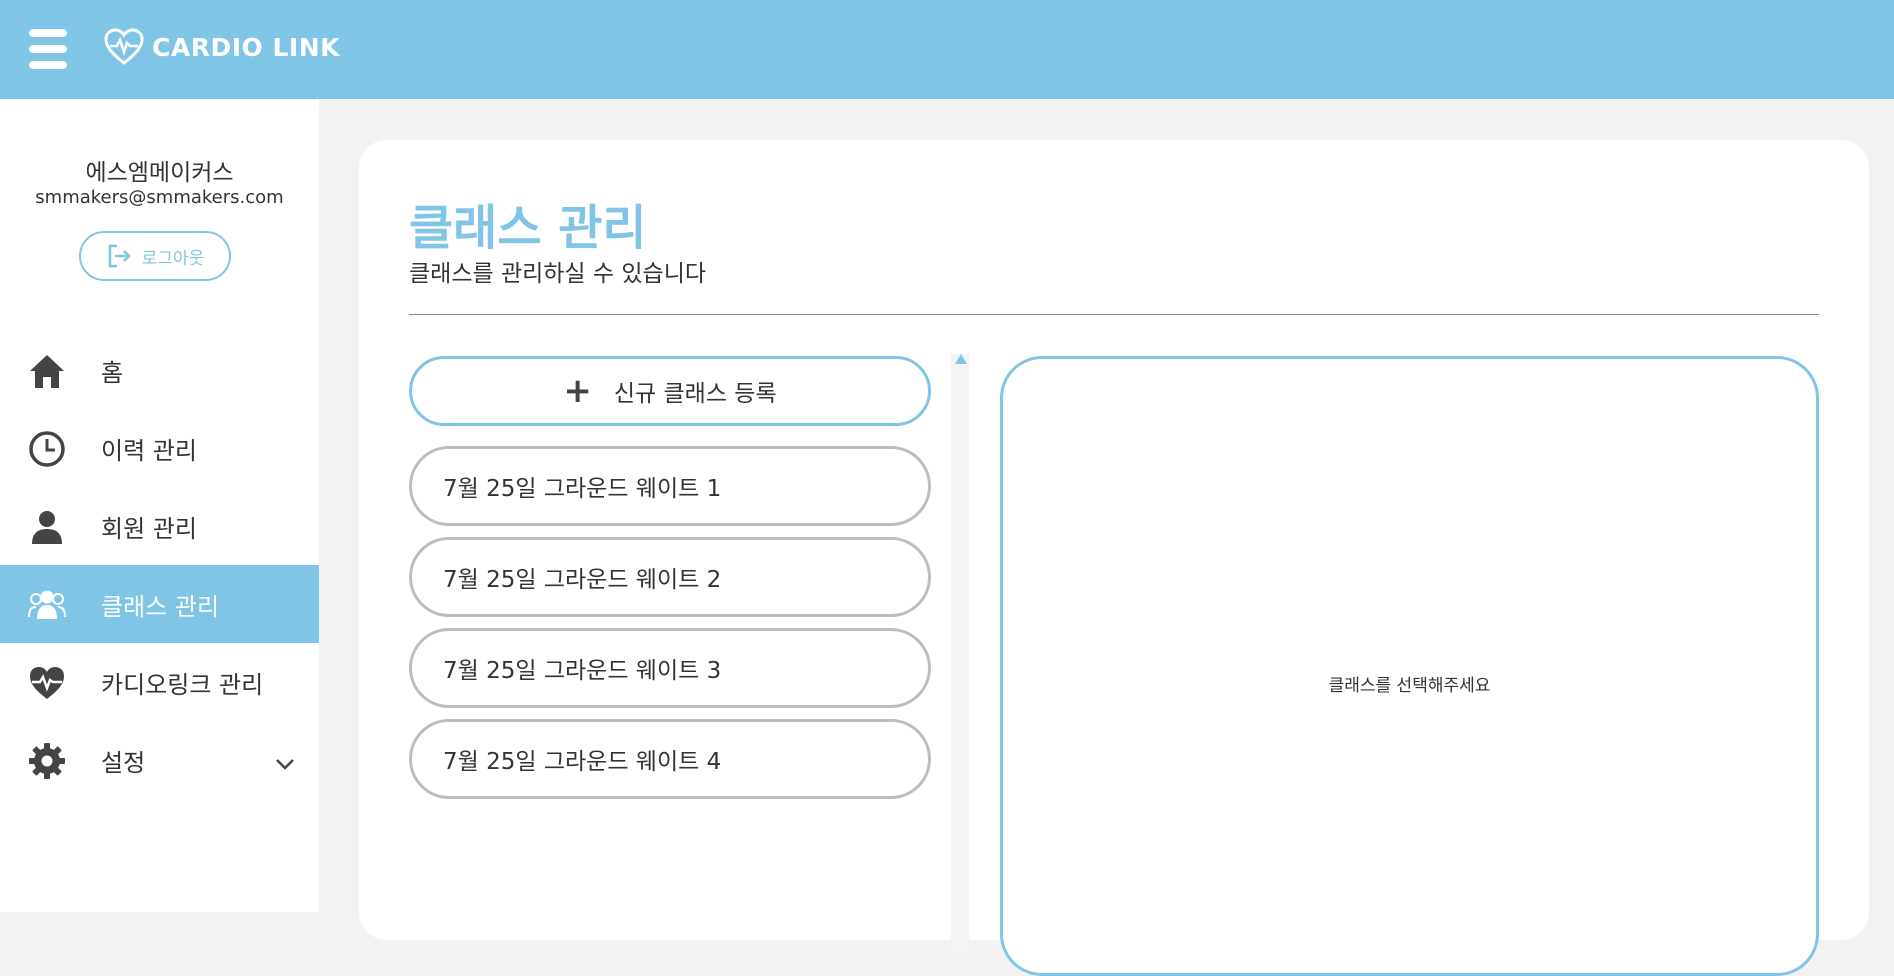 The width and height of the screenshot is (1894, 976). What do you see at coordinates (47, 527) in the screenshot?
I see `user-icon` at bounding box center [47, 527].